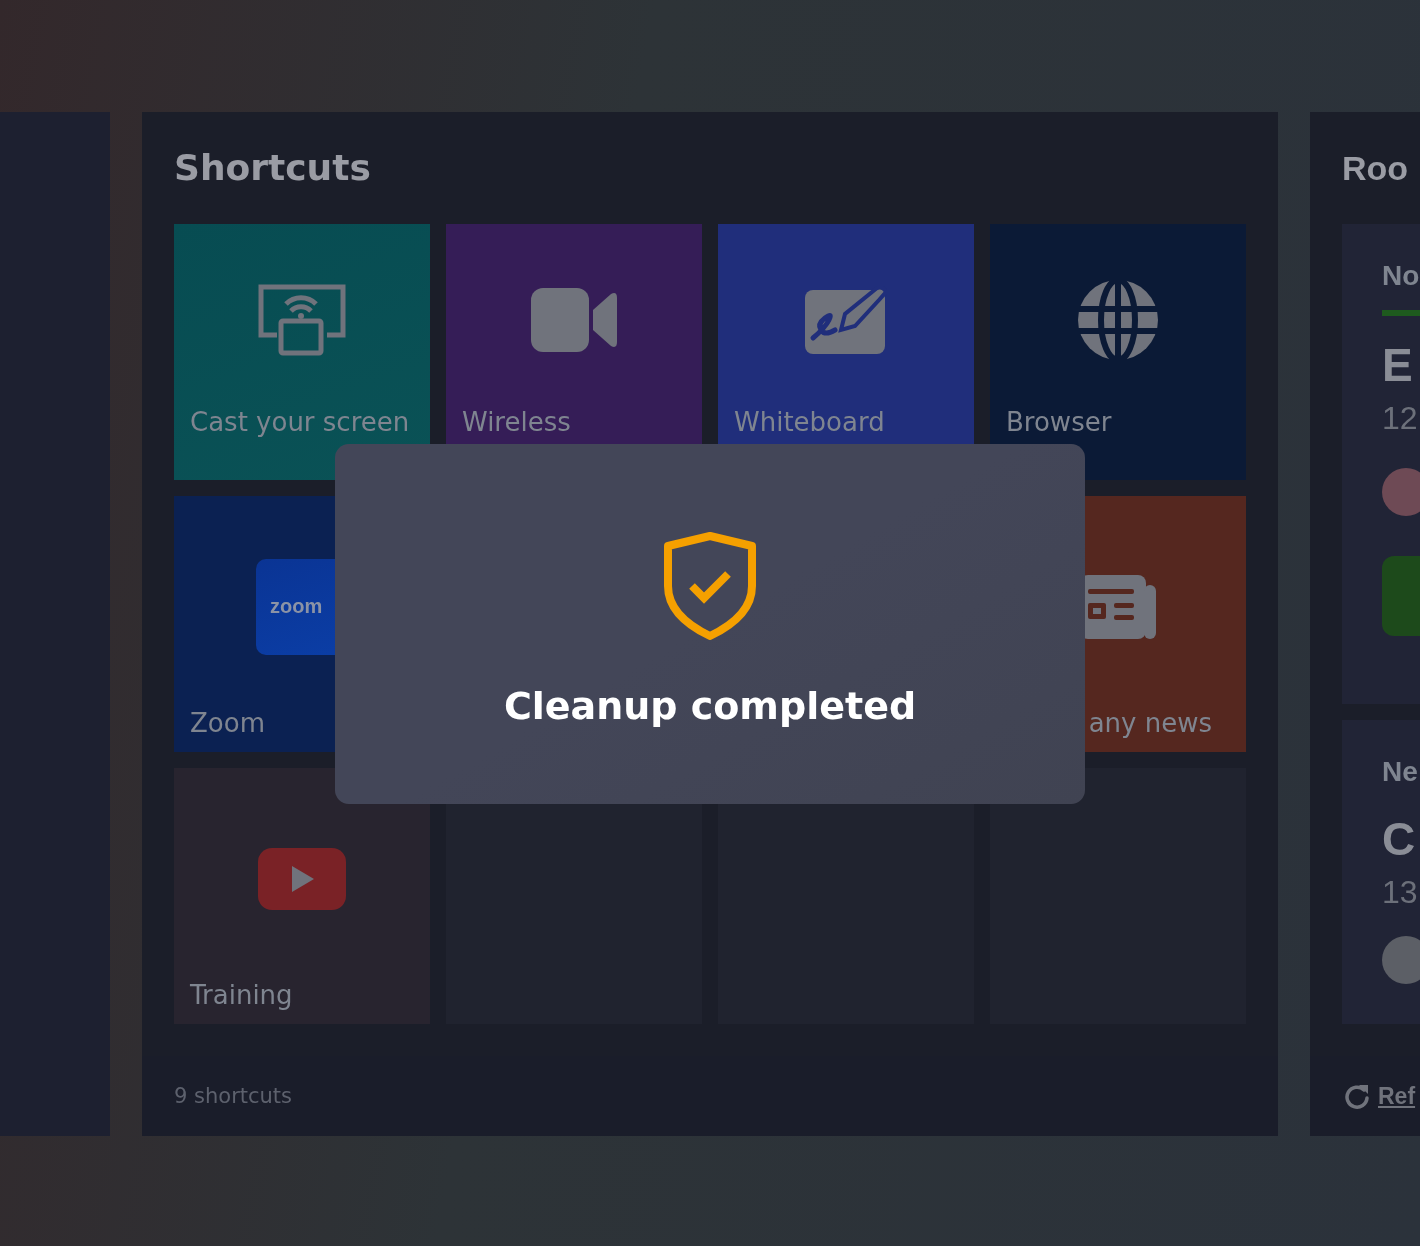 This screenshot has width=1420, height=1246. I want to click on tile-label: Training, so click(241, 995).